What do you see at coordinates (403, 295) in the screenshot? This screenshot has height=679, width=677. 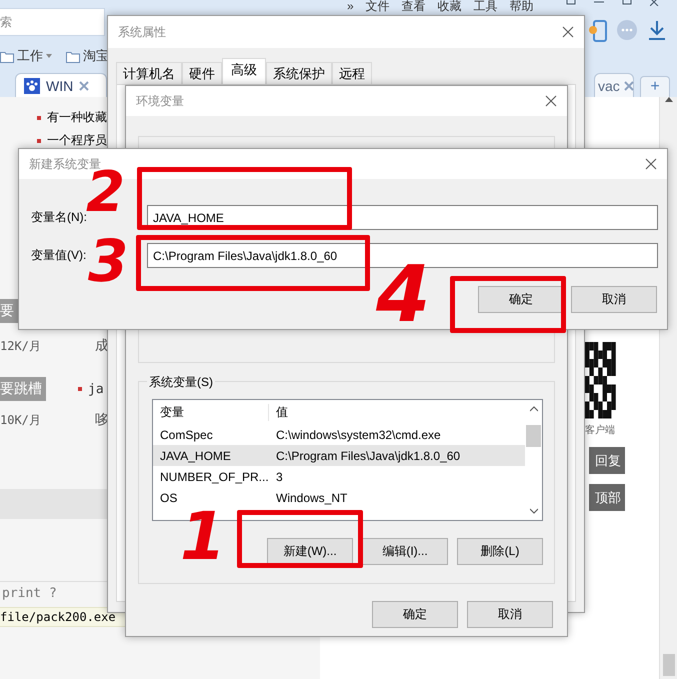 I see `step-number: 4` at bounding box center [403, 295].